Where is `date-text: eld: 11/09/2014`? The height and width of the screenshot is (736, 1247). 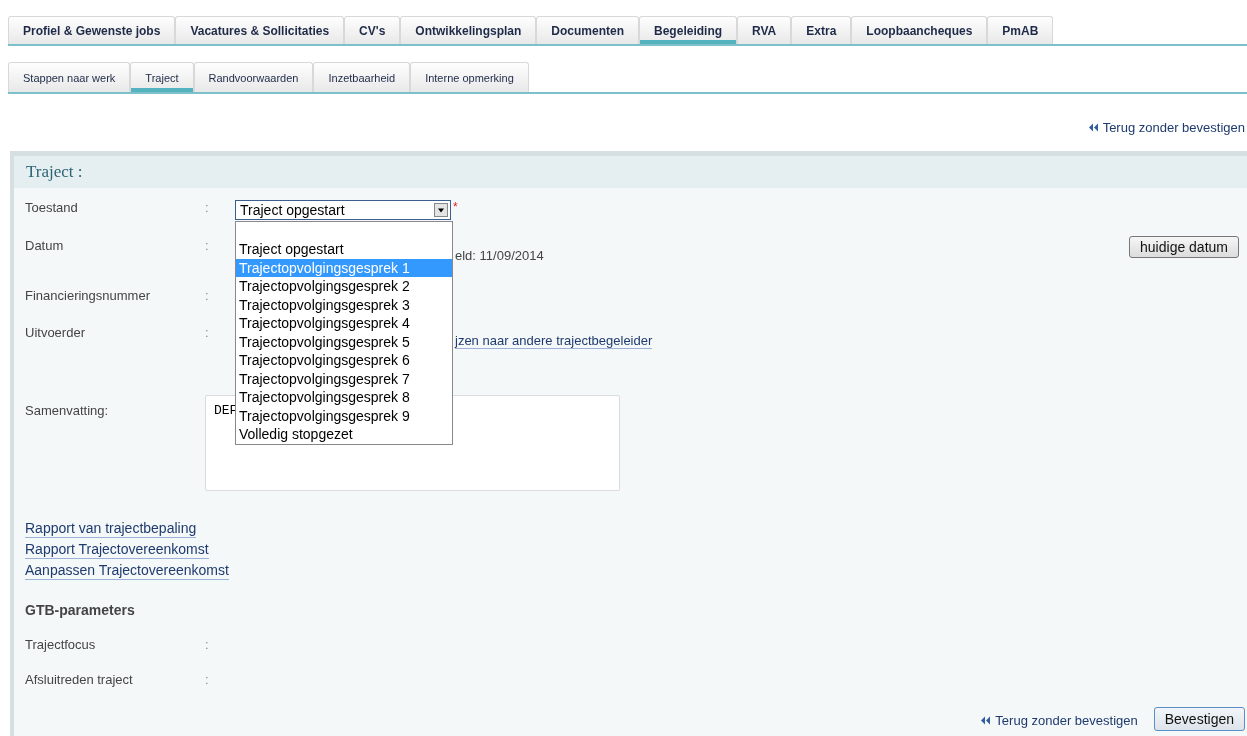 date-text: eld: 11/09/2014 is located at coordinates (499, 255).